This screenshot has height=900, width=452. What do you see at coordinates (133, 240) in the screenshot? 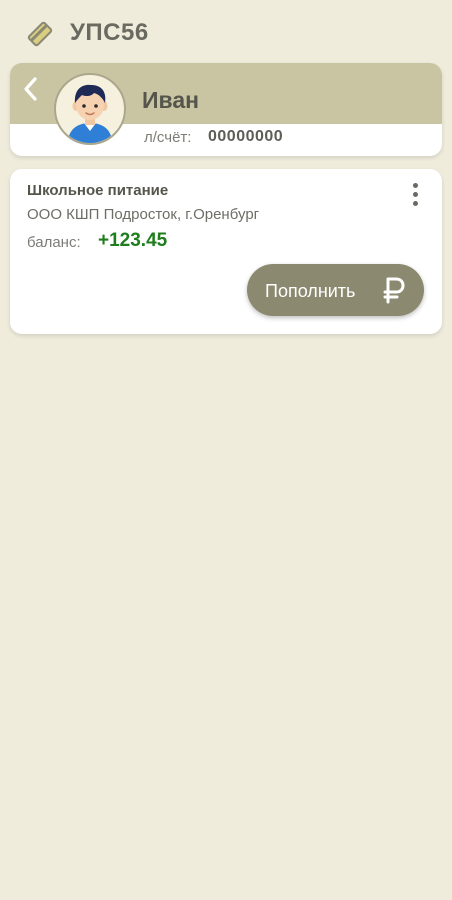
I see `balance-value: +123.45` at bounding box center [133, 240].